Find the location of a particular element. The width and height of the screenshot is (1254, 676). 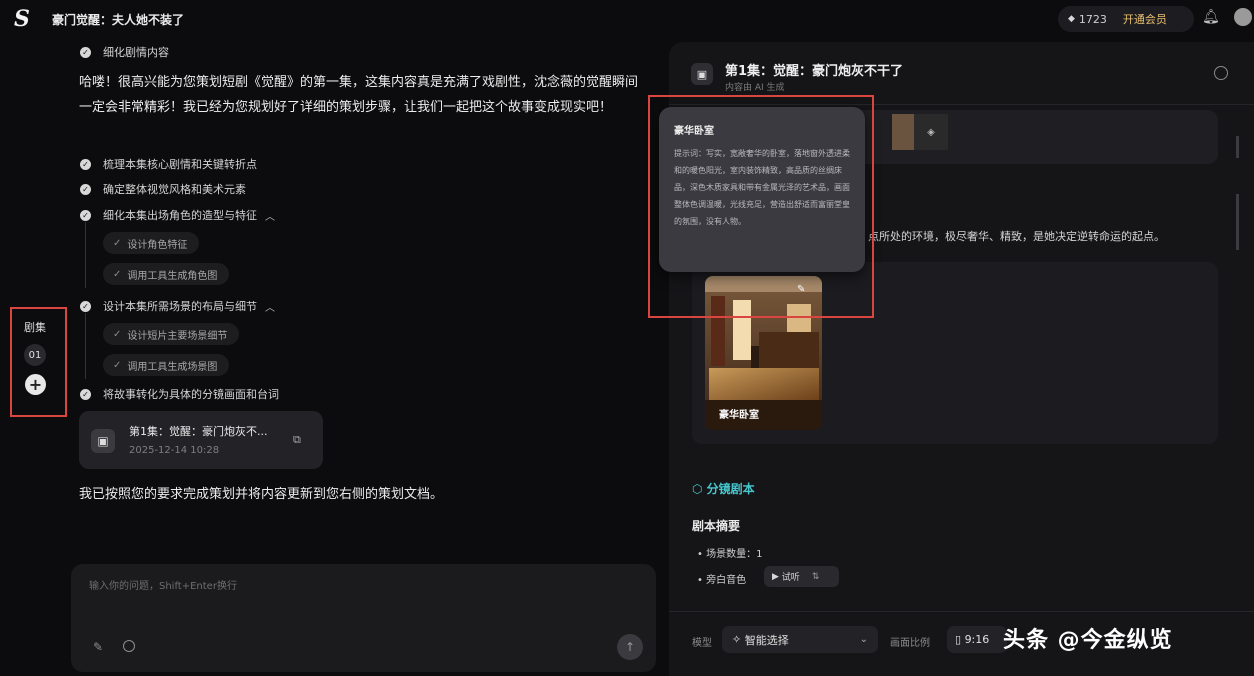

summary-item: • 场景数量：1 is located at coordinates (730, 554).